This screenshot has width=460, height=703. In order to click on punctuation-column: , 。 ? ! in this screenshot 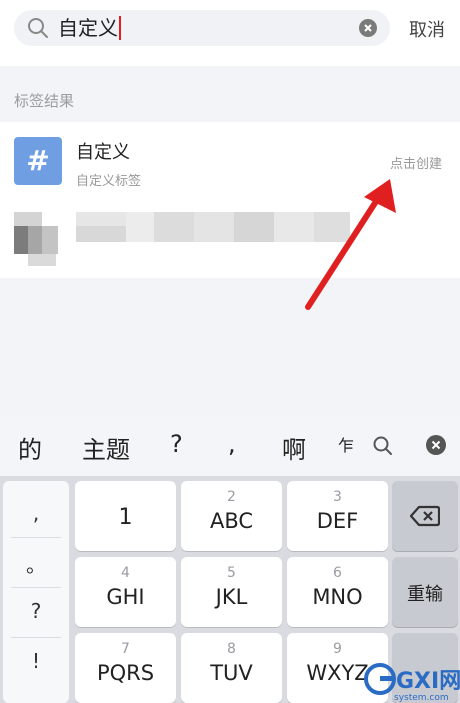, I will do `click(36, 592)`.